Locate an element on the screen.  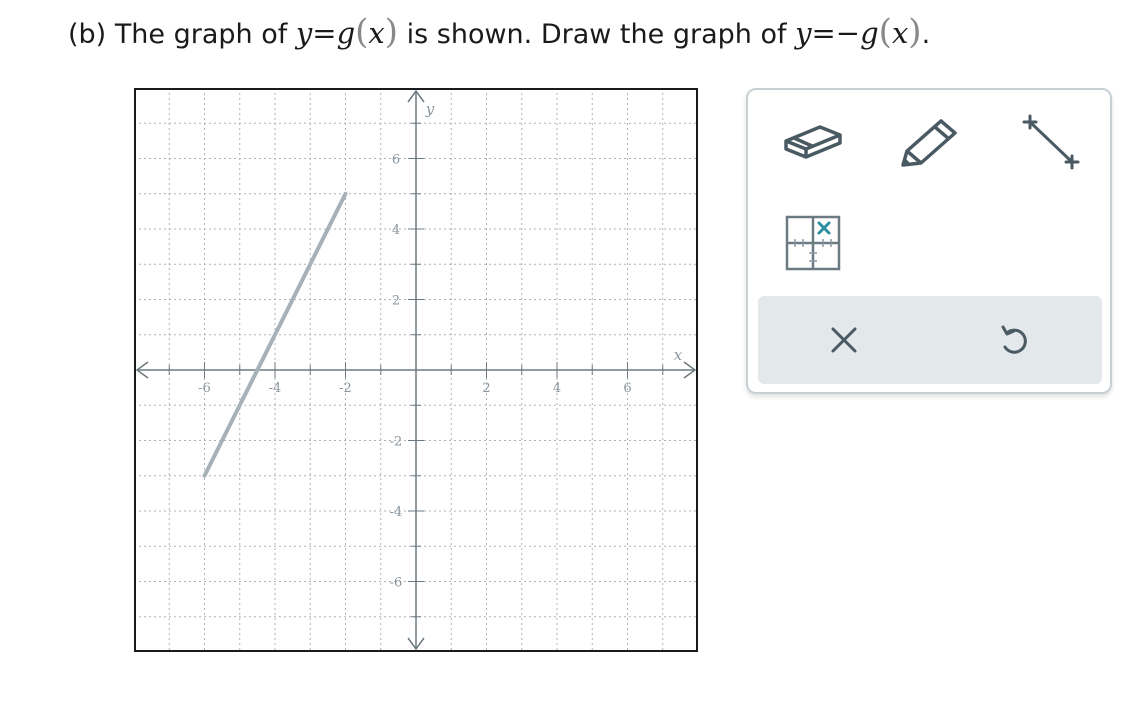
x-tick-label: 4 is located at coordinates (557, 388).